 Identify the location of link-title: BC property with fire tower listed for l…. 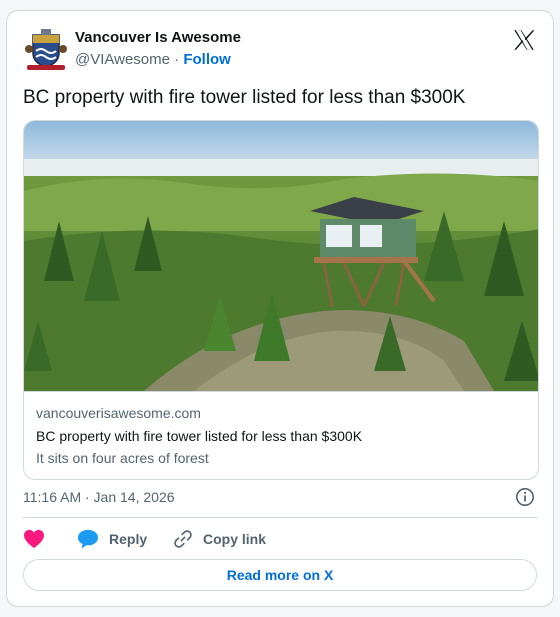
(199, 436).